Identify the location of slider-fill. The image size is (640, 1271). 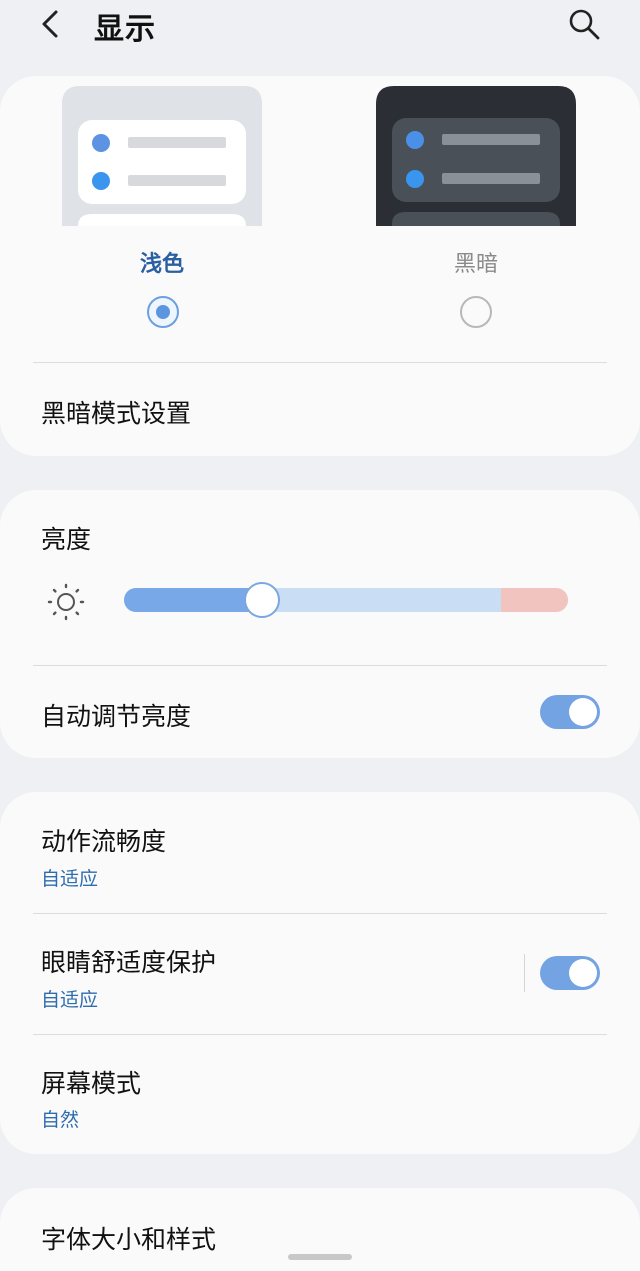
(193, 600).